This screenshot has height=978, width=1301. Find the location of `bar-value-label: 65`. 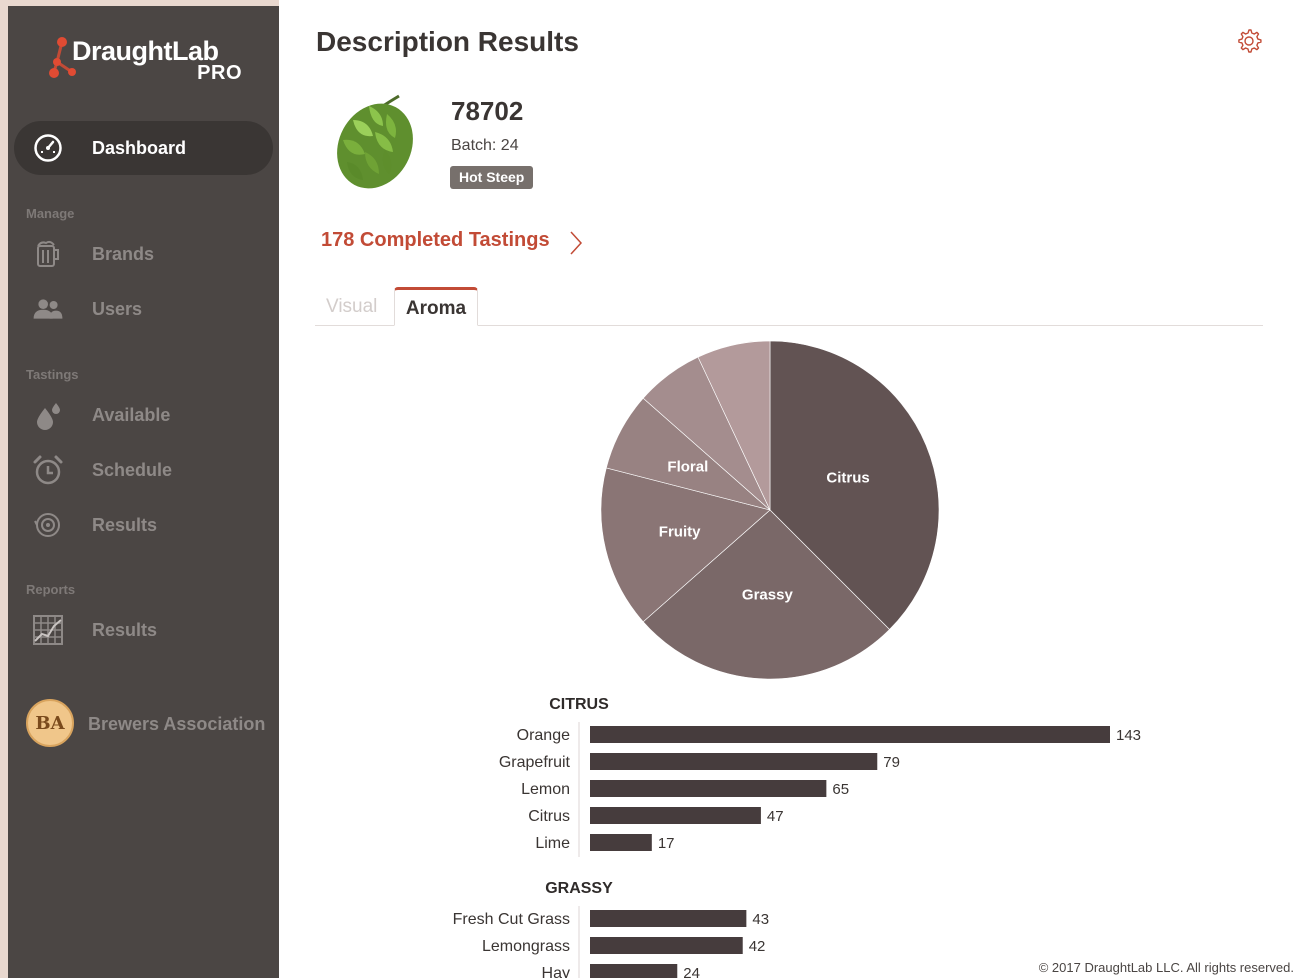

bar-value-label: 65 is located at coordinates (840, 789).